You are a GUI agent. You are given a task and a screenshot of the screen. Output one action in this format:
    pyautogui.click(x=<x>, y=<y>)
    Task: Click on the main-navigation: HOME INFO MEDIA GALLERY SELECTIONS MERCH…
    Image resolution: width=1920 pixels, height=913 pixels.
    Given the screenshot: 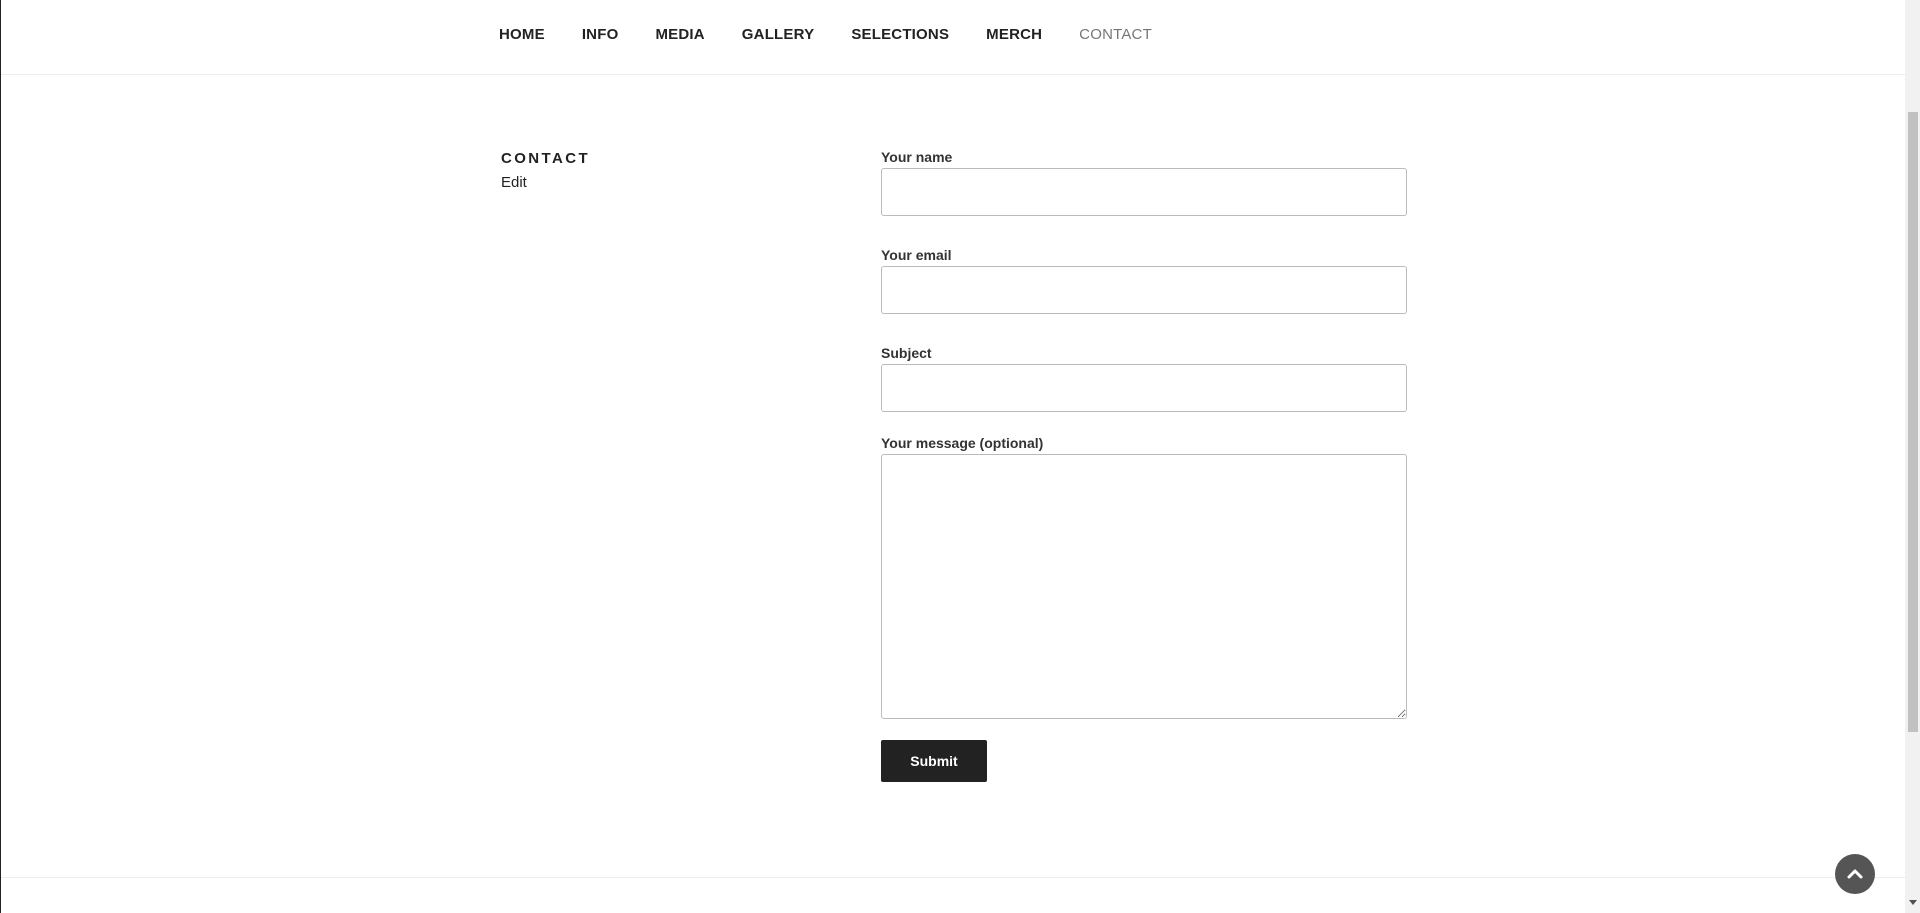 What is the action you would take?
    pyautogui.click(x=953, y=37)
    